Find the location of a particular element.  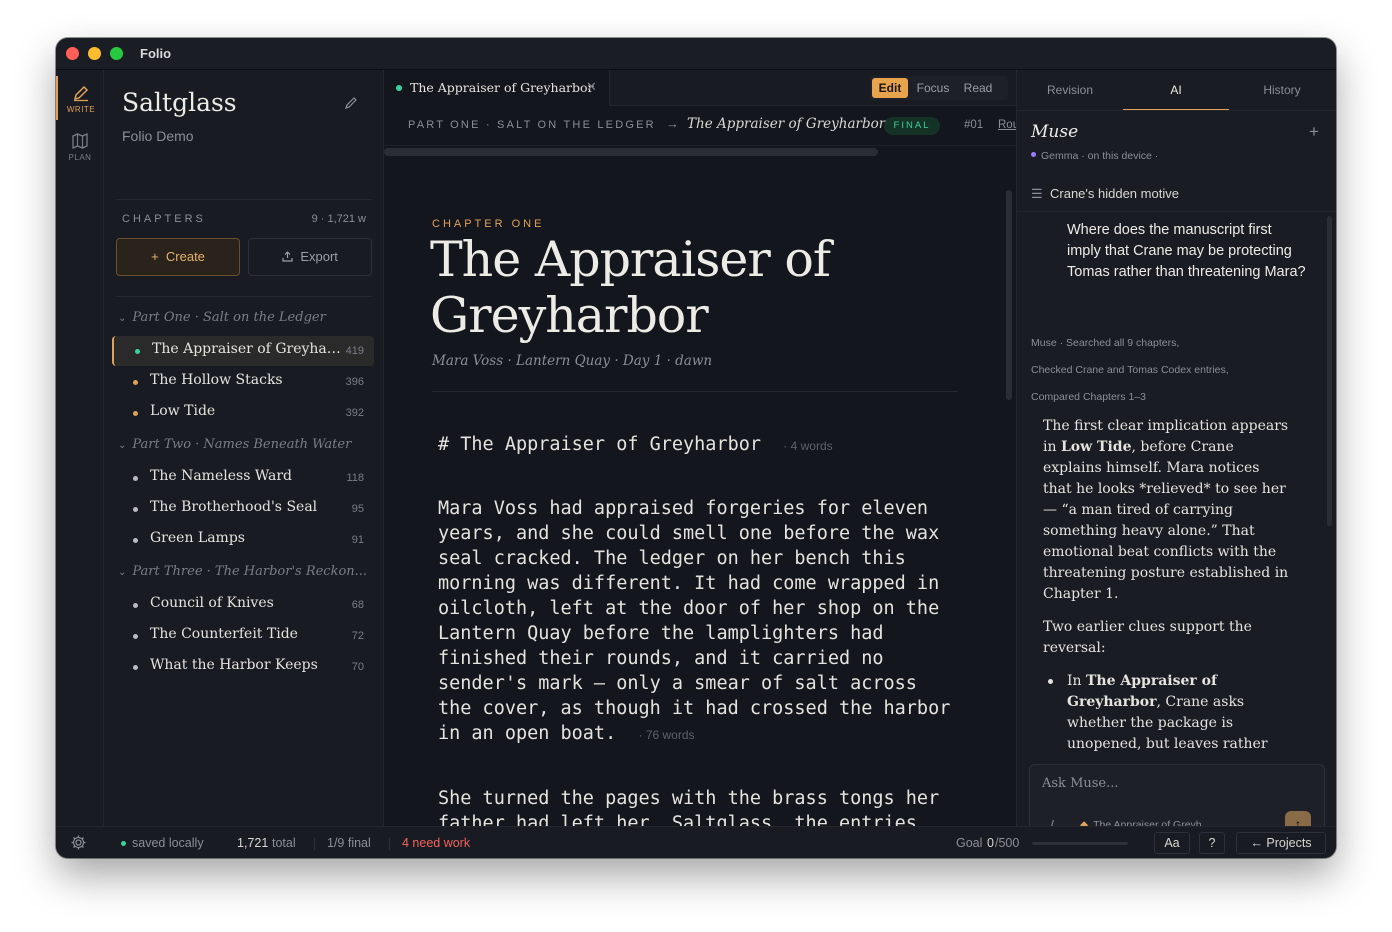

chapter-item: What the Harbor Keeps 70 is located at coordinates (243, 667).